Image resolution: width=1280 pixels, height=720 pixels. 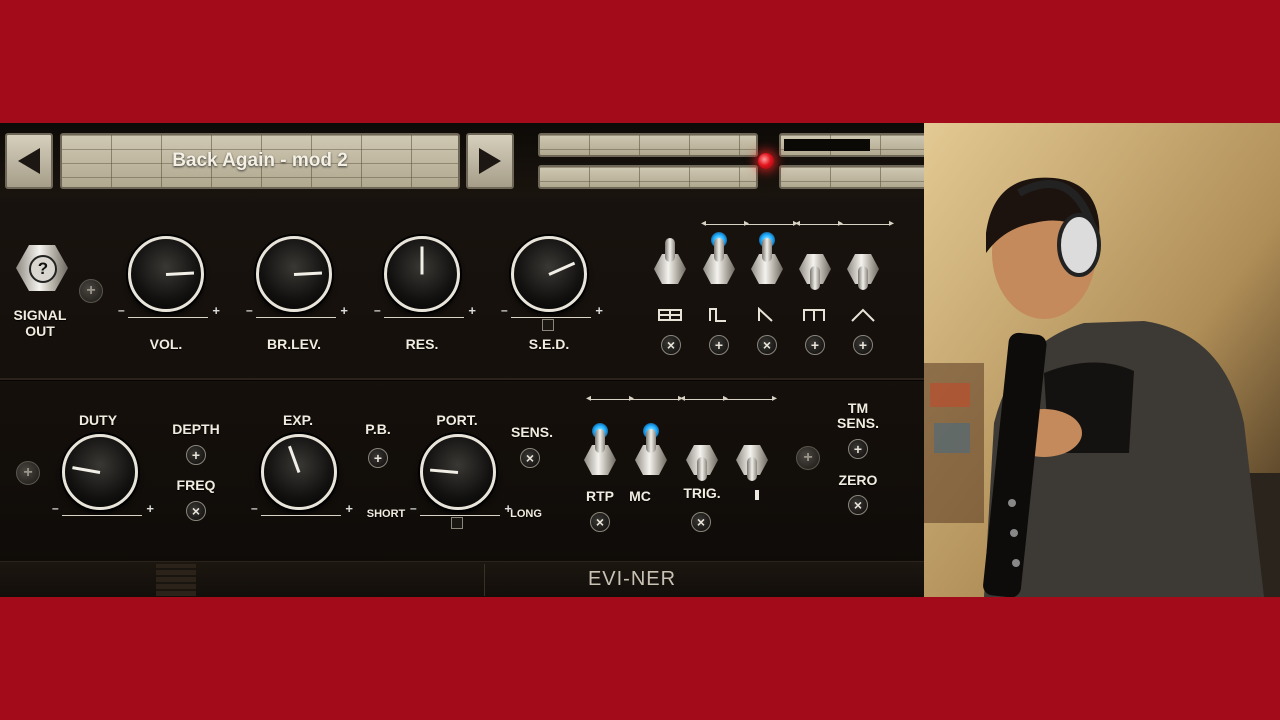 I want to click on duty-label: DUTY, so click(x=98, y=420).